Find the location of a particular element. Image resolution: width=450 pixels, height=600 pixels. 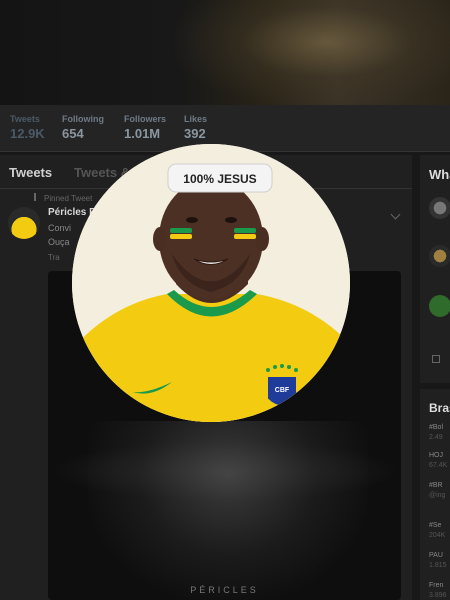

face-paint-green-left is located at coordinates (181, 230).